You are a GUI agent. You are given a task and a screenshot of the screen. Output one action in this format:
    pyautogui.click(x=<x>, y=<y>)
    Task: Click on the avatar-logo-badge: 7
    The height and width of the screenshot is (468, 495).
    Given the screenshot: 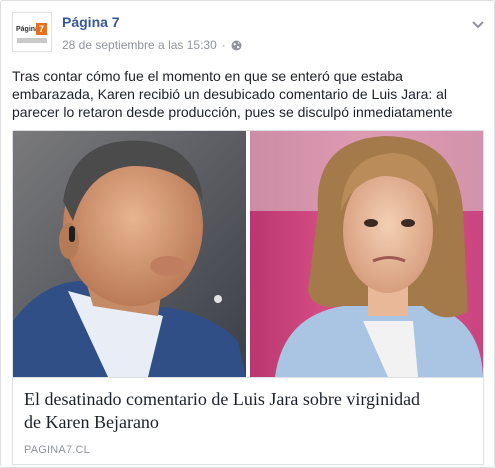 What is the action you would take?
    pyautogui.click(x=41, y=29)
    